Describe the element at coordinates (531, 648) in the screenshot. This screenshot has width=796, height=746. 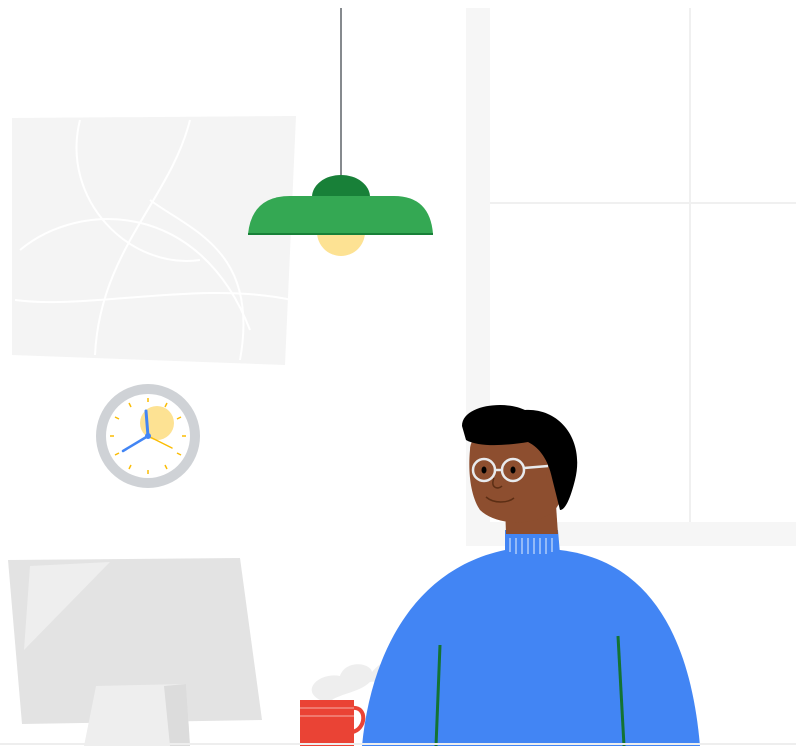
I see `sweater` at that location.